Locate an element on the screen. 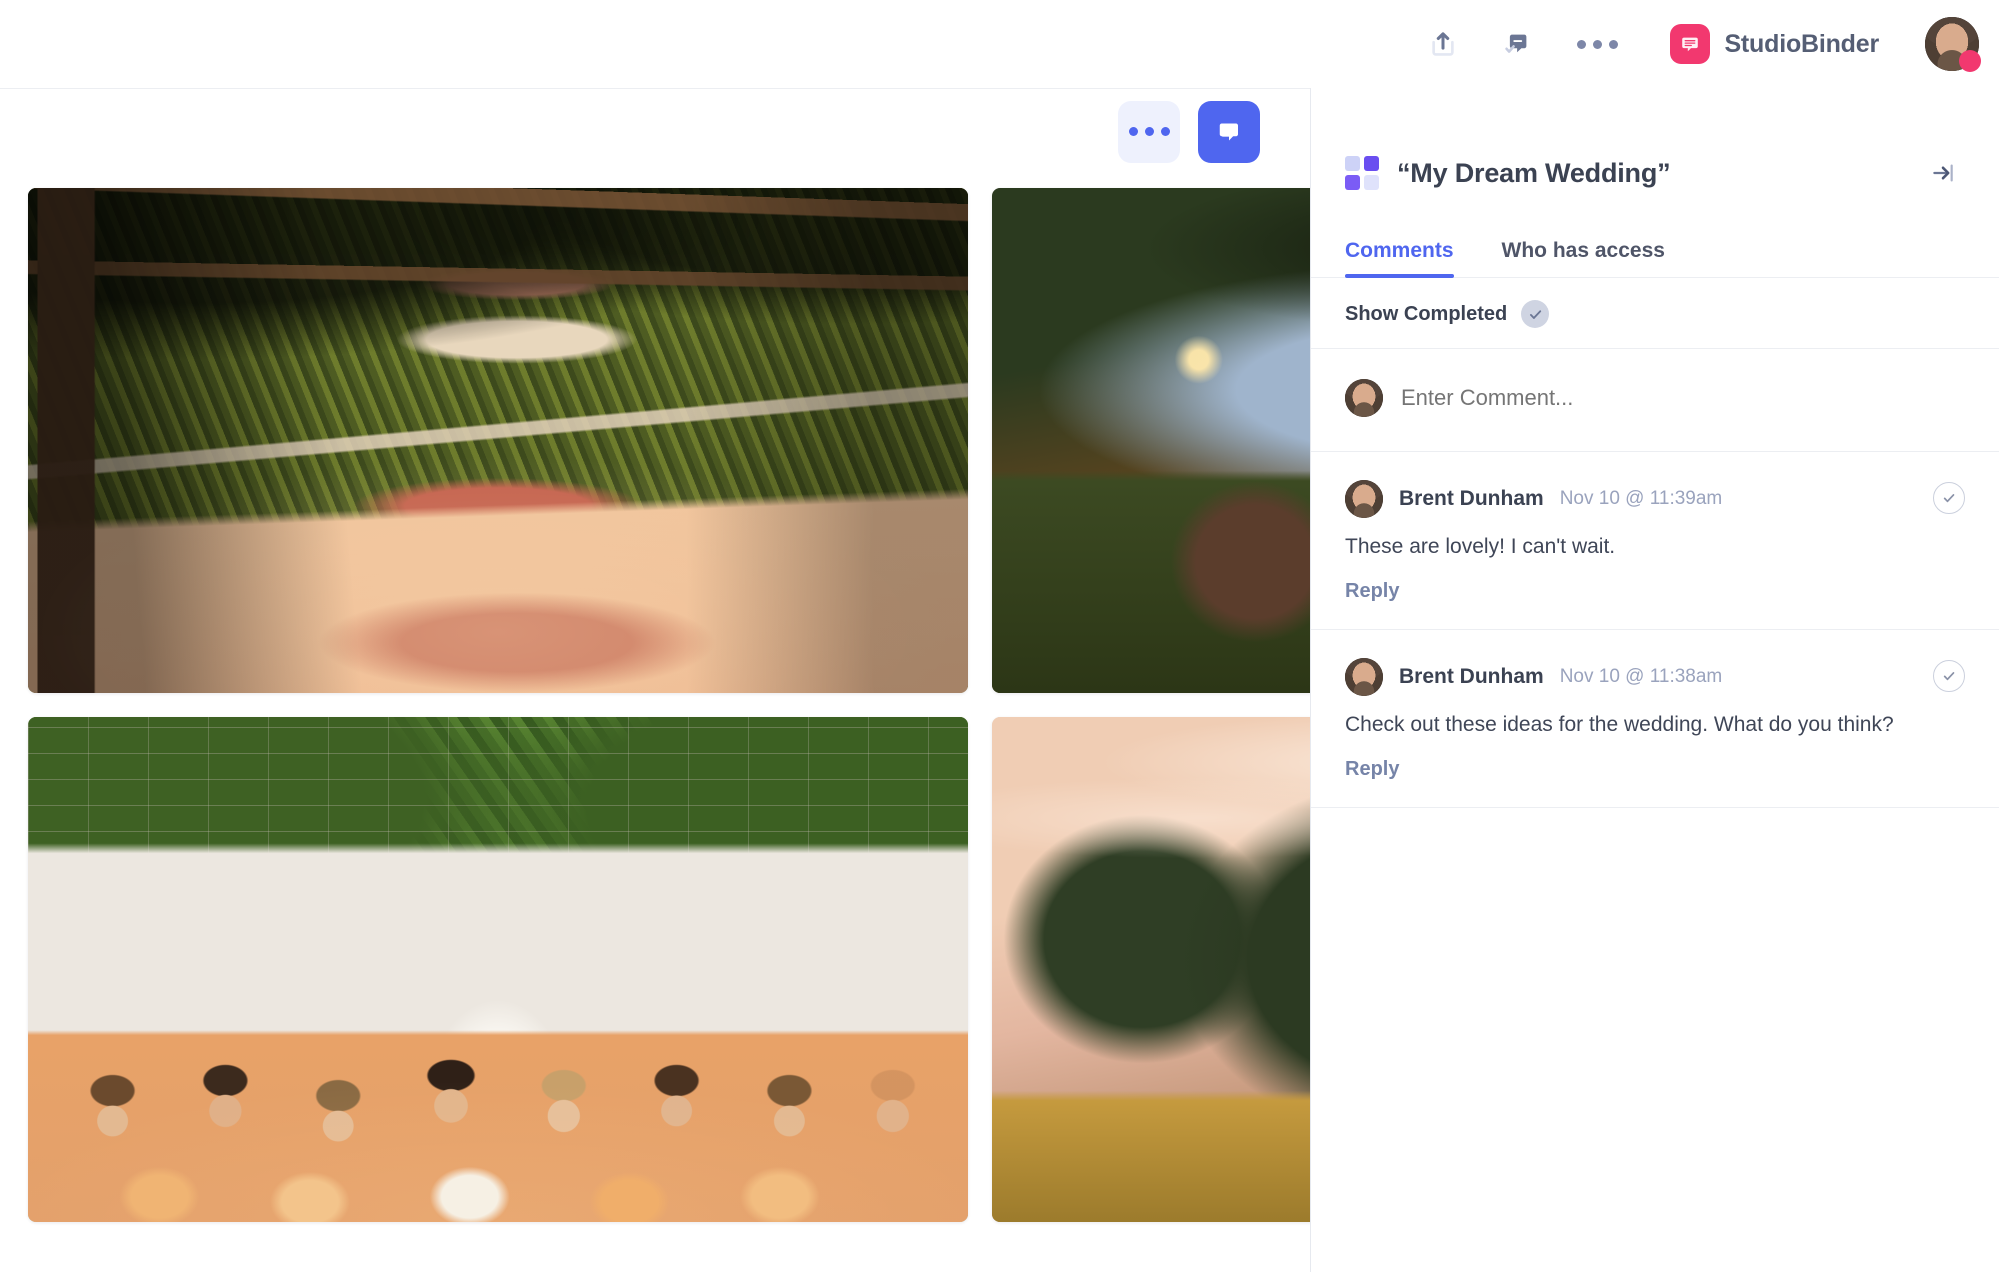 This screenshot has height=1272, width=1999. comment-timestamp: Nov 10 @ 11:39am is located at coordinates (1641, 498).